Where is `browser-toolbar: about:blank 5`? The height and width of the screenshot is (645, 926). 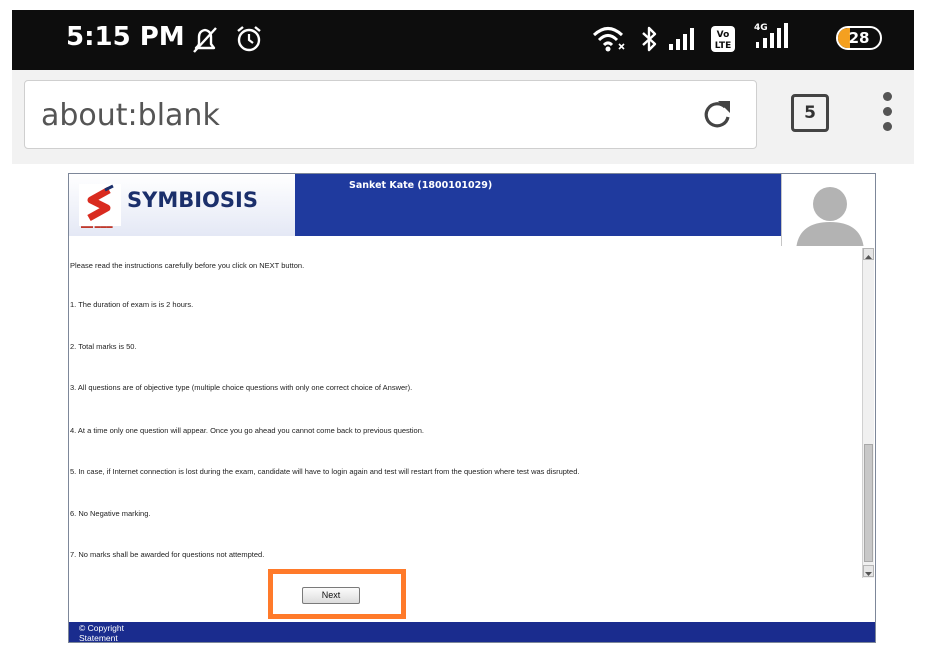 browser-toolbar: about:blank 5 is located at coordinates (463, 117).